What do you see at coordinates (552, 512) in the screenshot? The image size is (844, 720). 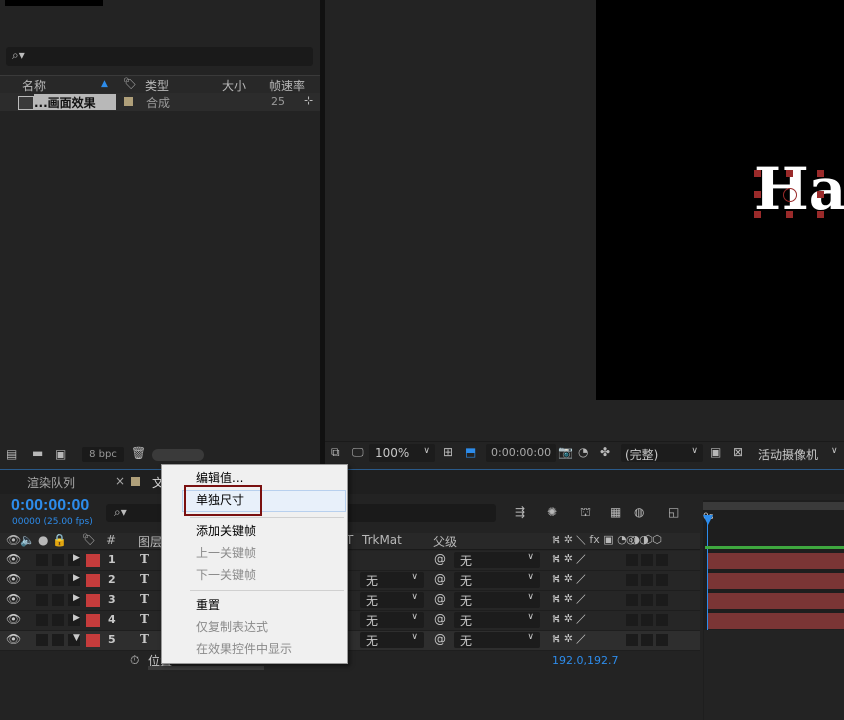 I see `draft-3d-icon: ✺` at bounding box center [552, 512].